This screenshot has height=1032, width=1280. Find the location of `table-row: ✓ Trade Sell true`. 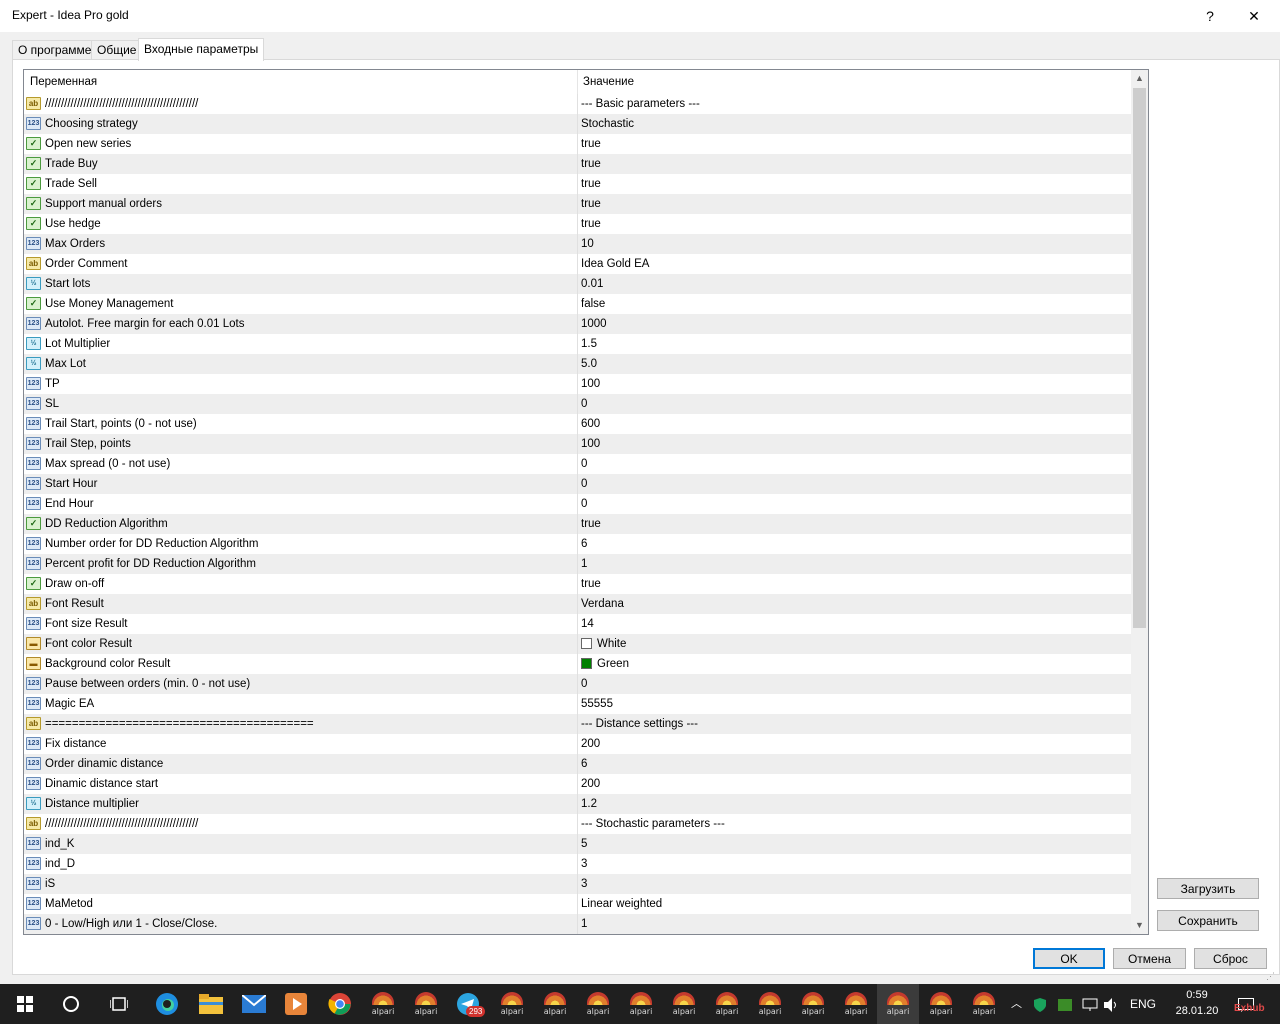

table-row: ✓ Trade Sell true is located at coordinates (577, 184).